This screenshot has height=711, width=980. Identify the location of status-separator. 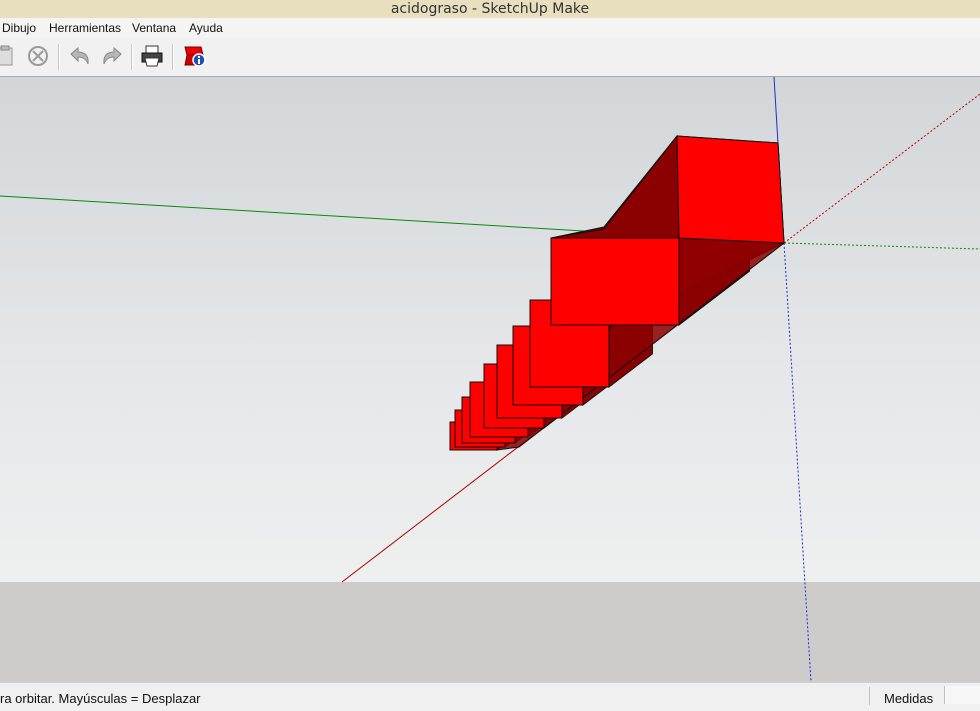
(869, 696).